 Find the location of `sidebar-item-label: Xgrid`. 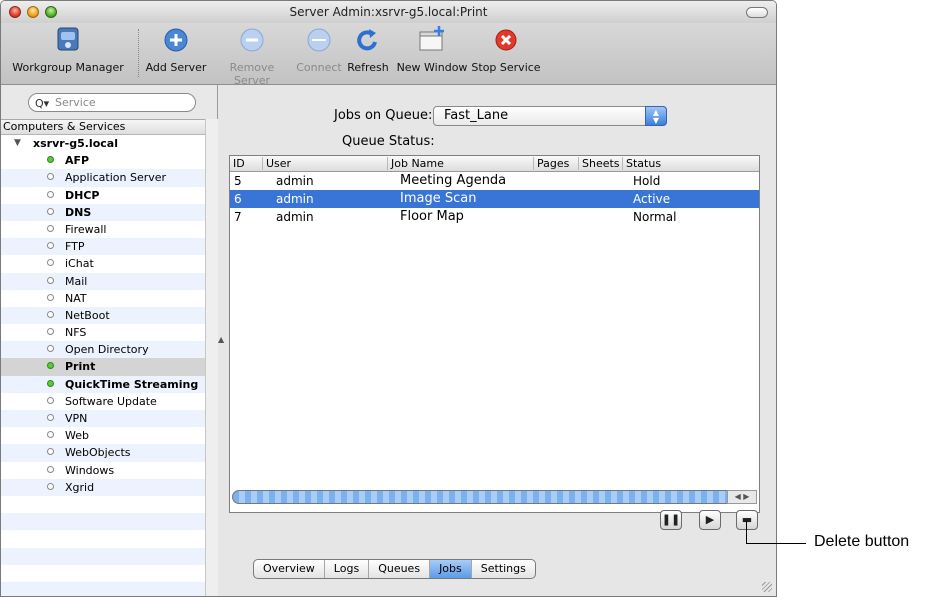

sidebar-item-label: Xgrid is located at coordinates (80, 487).